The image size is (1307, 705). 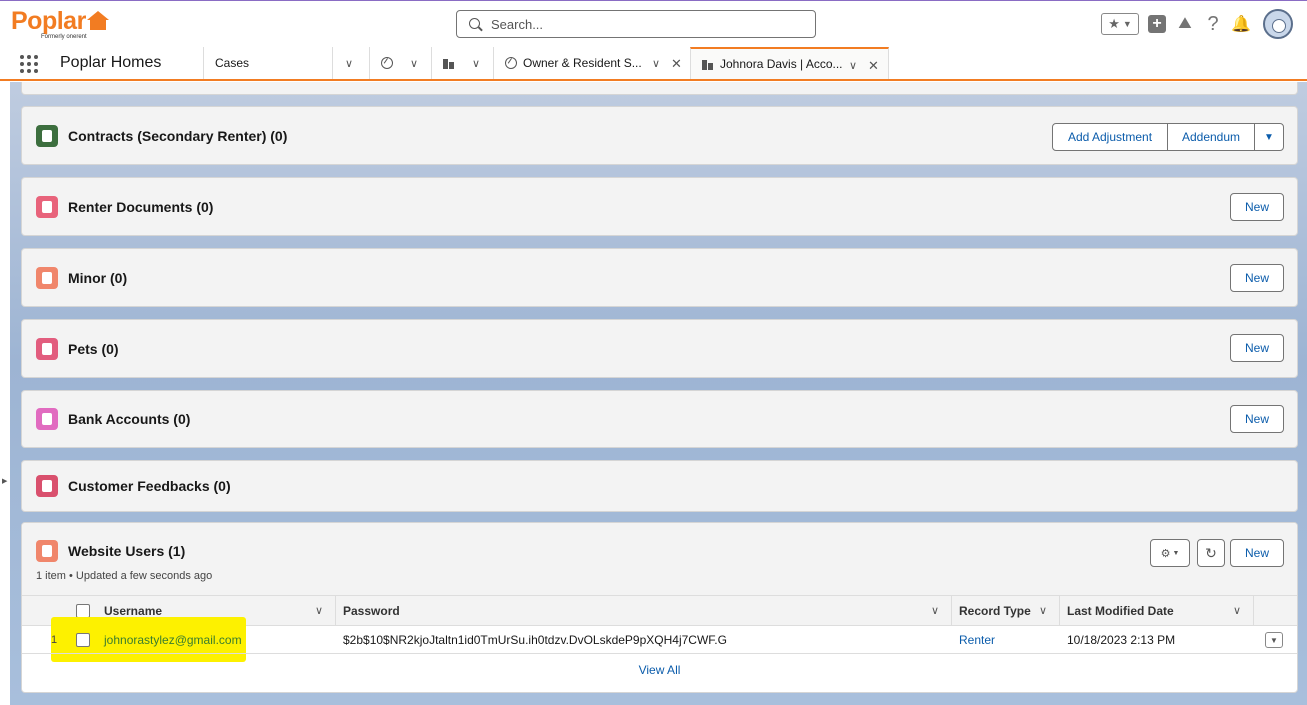 What do you see at coordinates (350, 63) in the screenshot?
I see `tab-cases-dropdown: ∨` at bounding box center [350, 63].